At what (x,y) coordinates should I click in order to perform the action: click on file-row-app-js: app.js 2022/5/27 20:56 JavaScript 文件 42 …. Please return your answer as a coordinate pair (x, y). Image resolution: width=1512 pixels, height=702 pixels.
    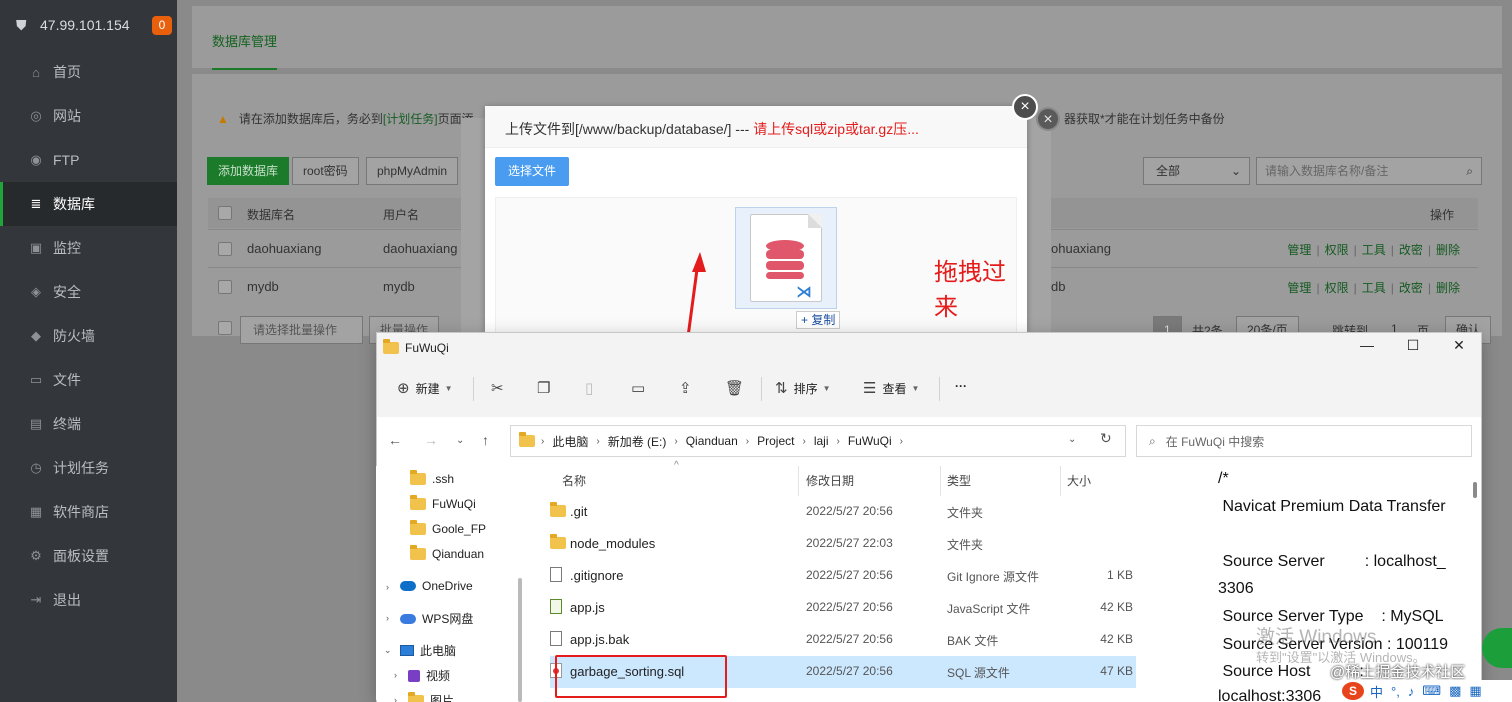
    Looking at the image, I should click on (843, 608).